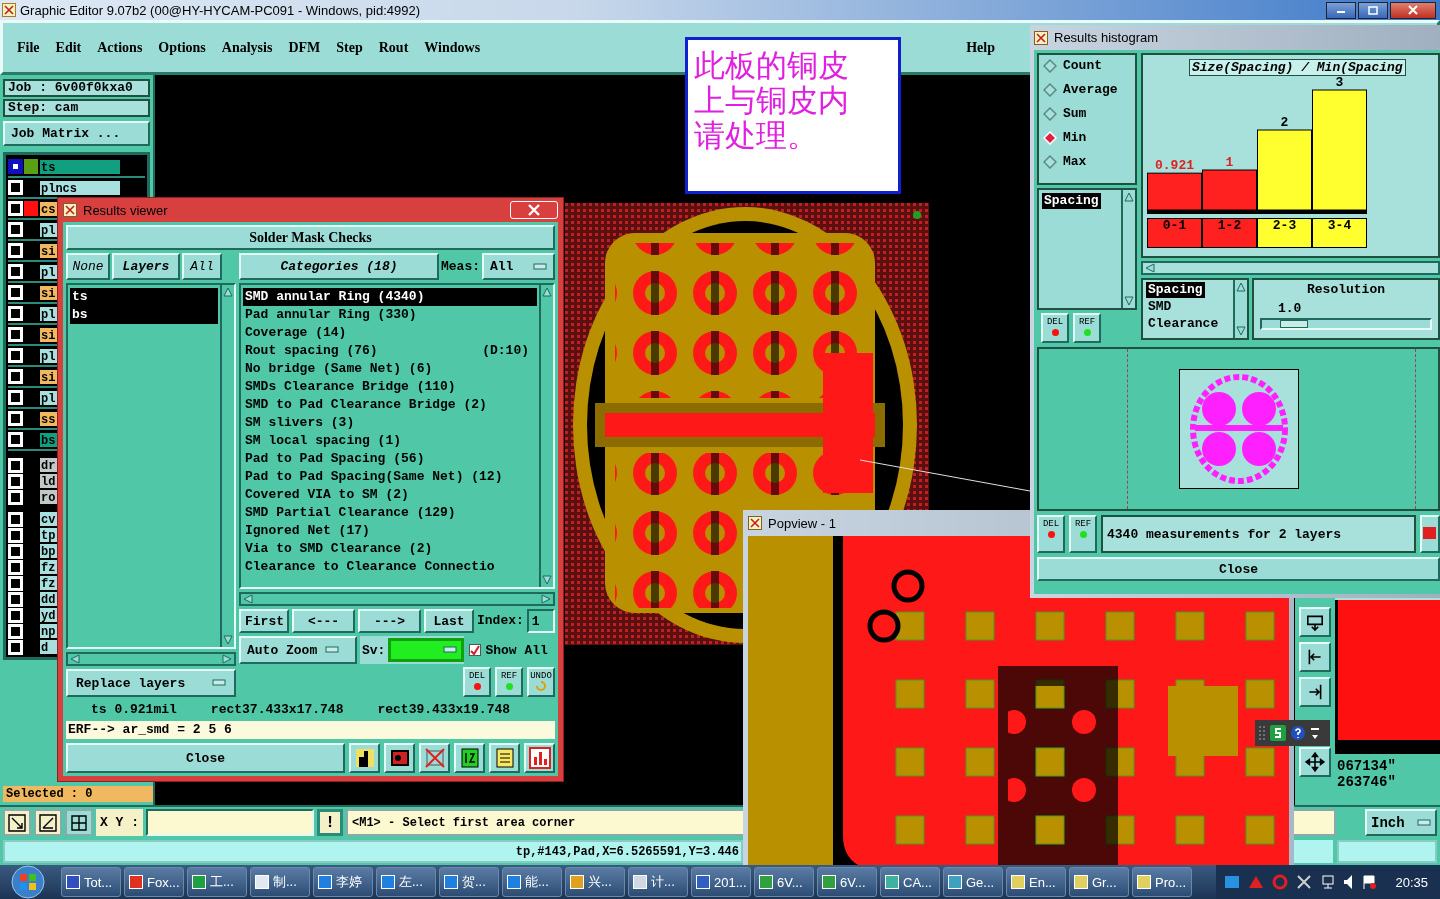  Describe the element at coordinates (330, 822) in the screenshot. I see `alert-button: !` at that location.